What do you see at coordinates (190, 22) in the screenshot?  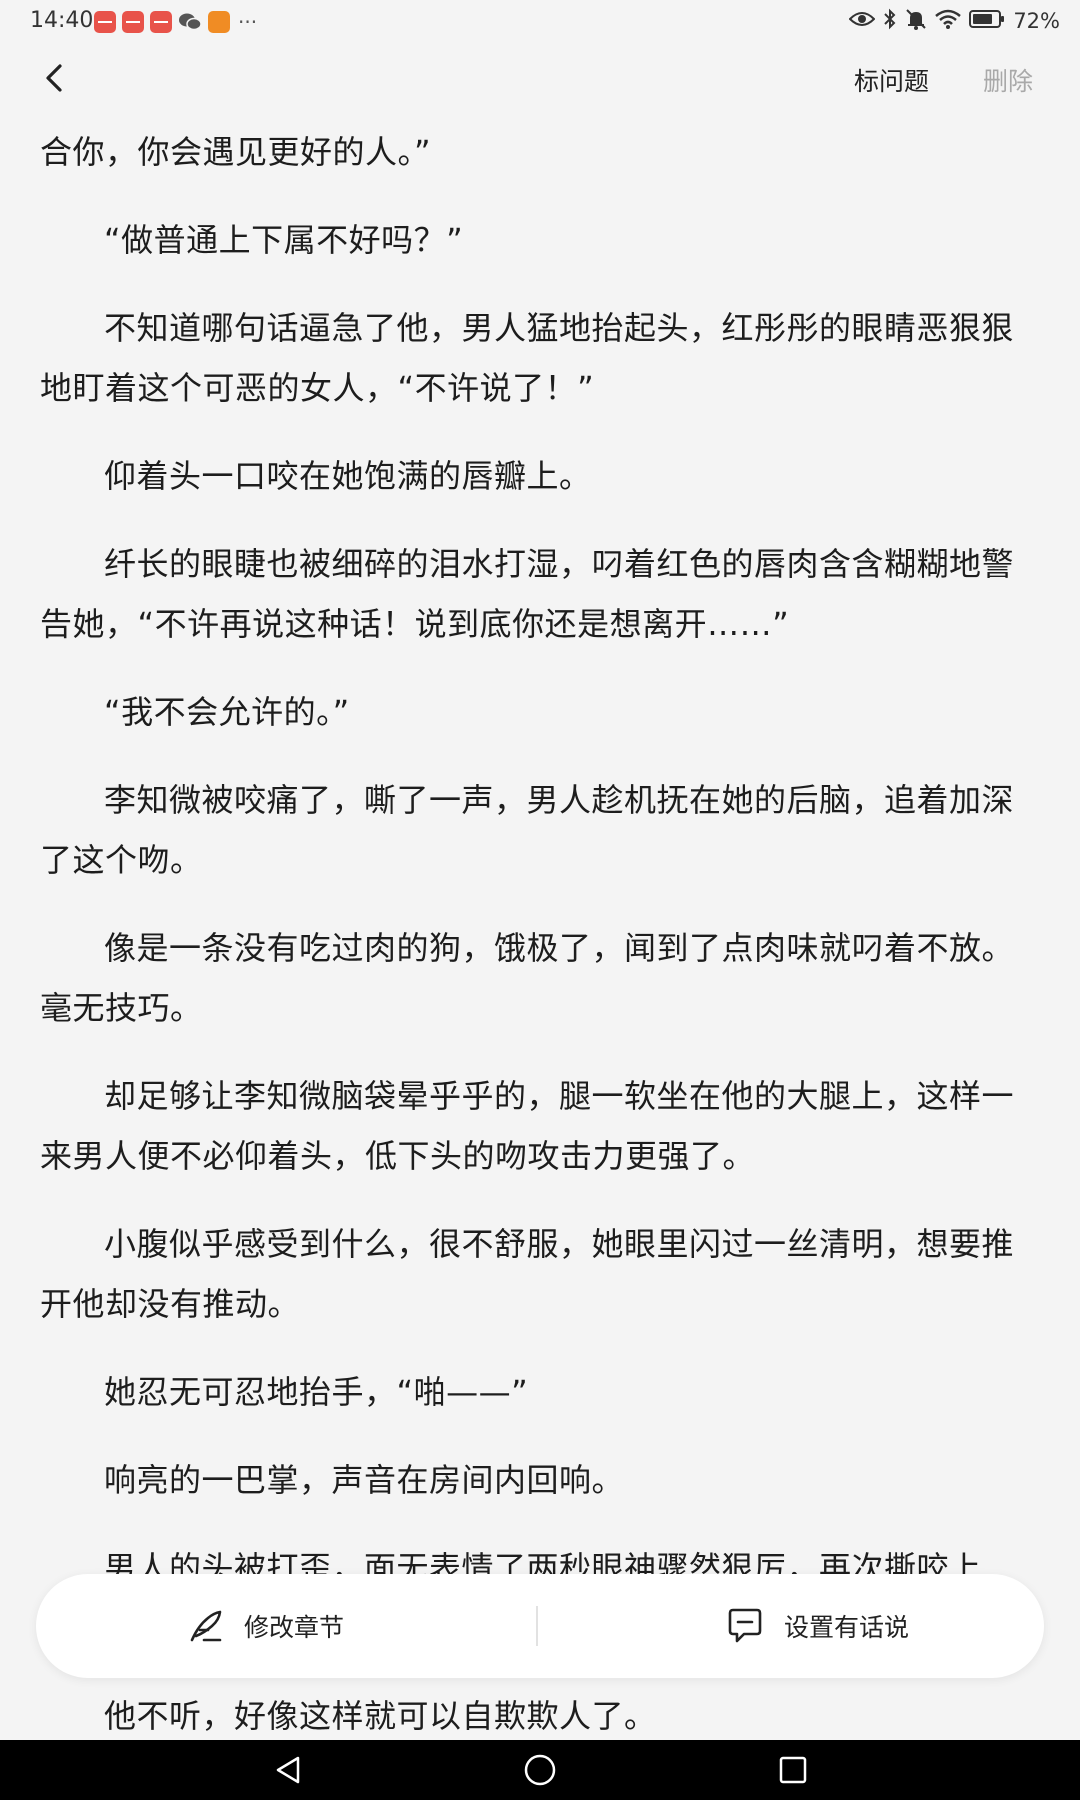 I see `wechat-icon` at bounding box center [190, 22].